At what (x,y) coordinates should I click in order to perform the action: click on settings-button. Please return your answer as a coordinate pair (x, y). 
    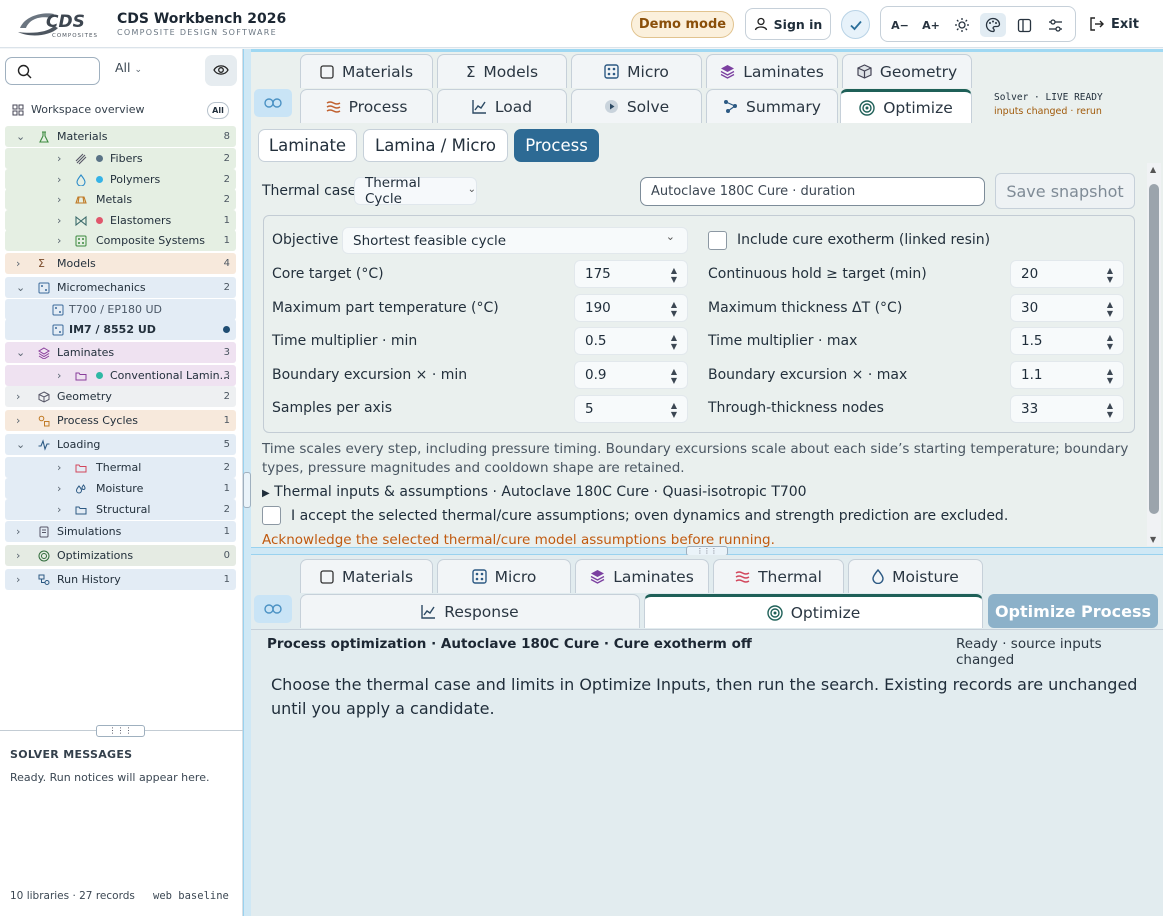
    Looking at the image, I should click on (1055, 25).